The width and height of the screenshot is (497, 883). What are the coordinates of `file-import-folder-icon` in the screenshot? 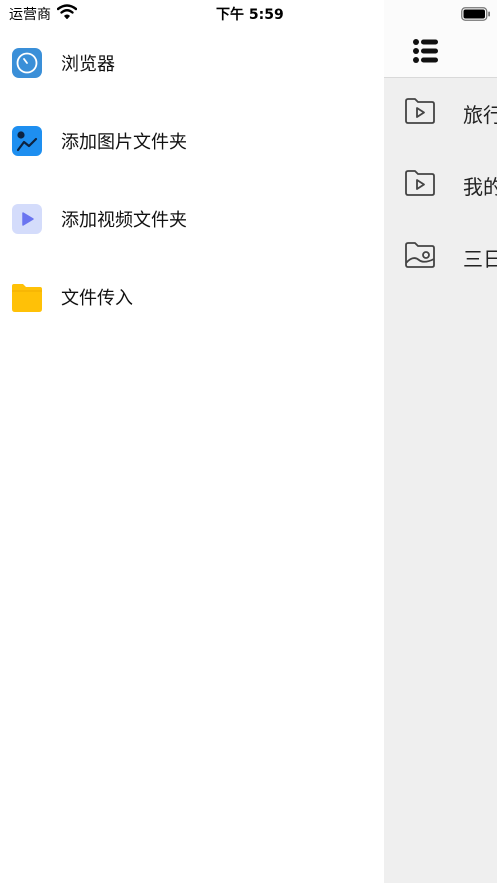 It's located at (27, 297).